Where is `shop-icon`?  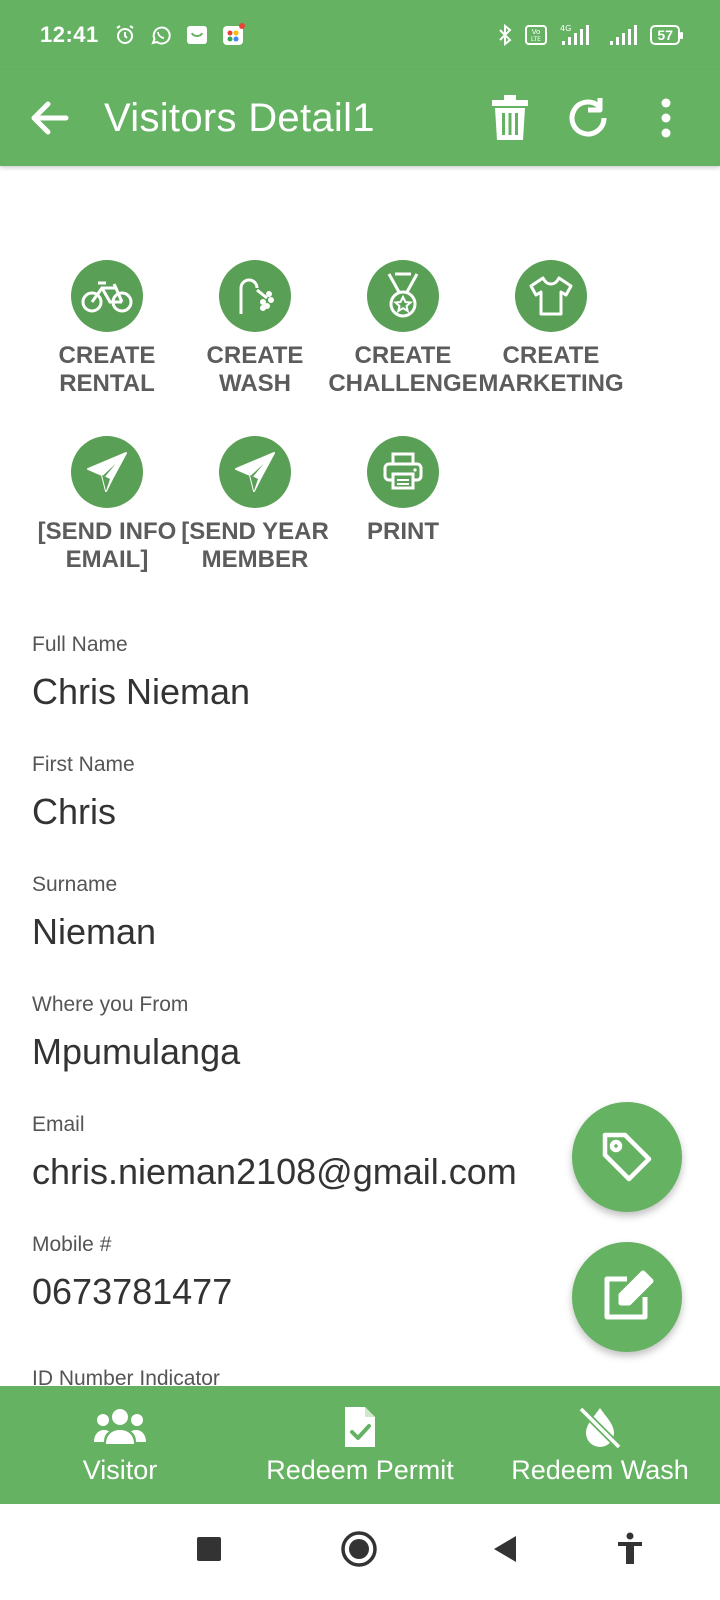
shop-icon is located at coordinates (197, 35).